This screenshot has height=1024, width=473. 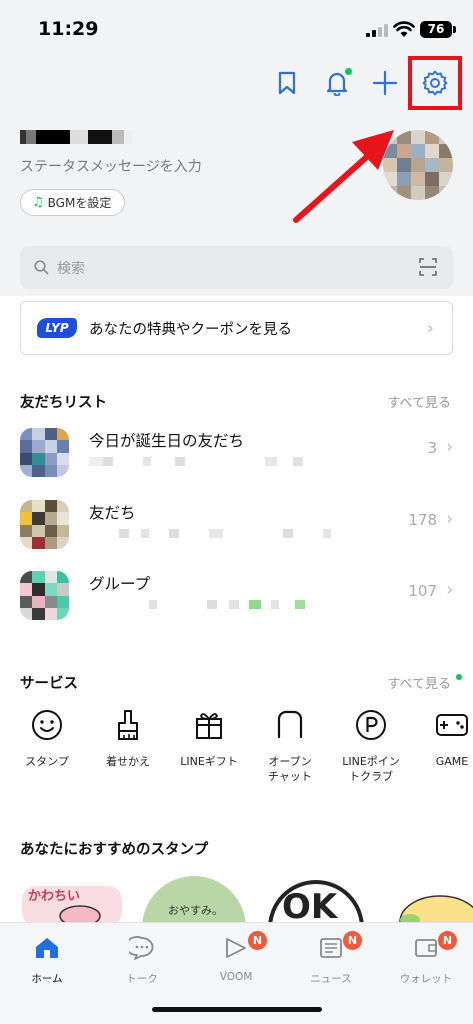 I want to click on service-points: LINEポイン トクラブ, so click(x=371, y=746).